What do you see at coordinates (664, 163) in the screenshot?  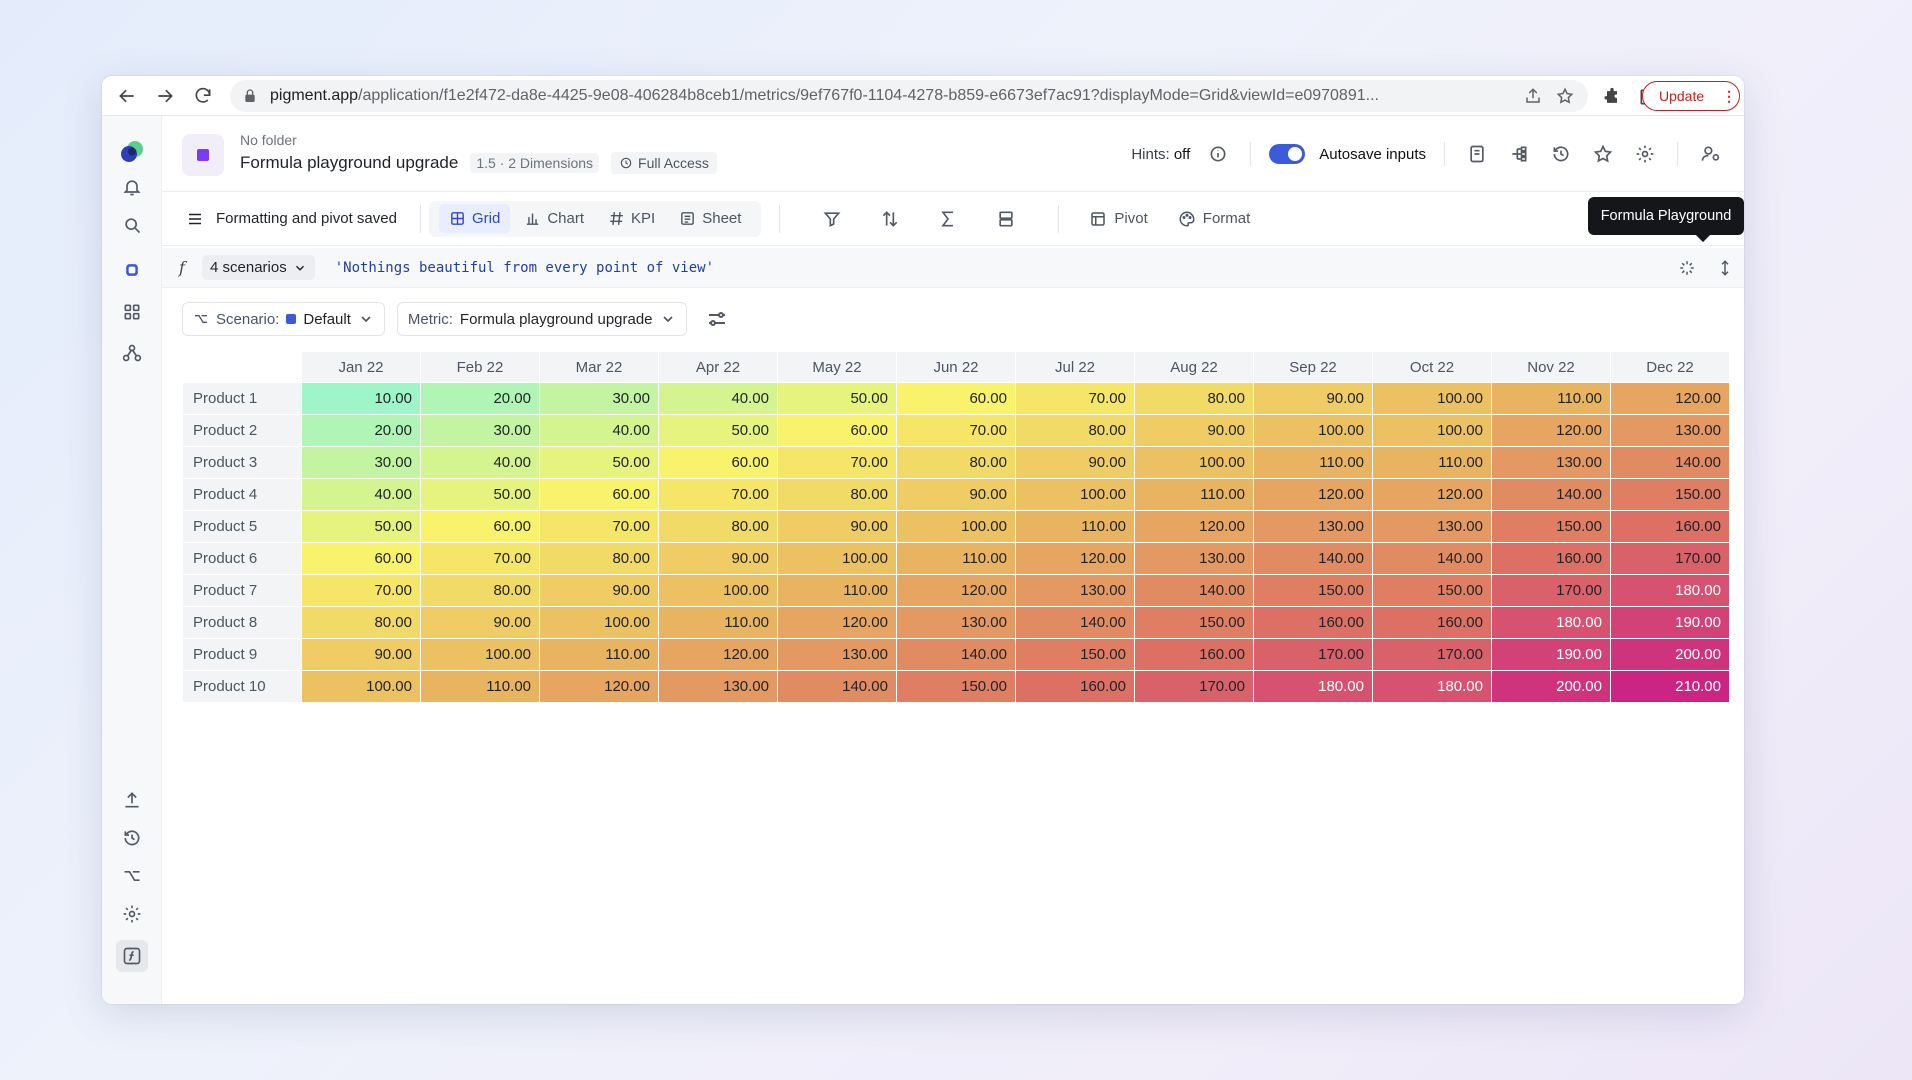 I see `access-badge: Full Access` at bounding box center [664, 163].